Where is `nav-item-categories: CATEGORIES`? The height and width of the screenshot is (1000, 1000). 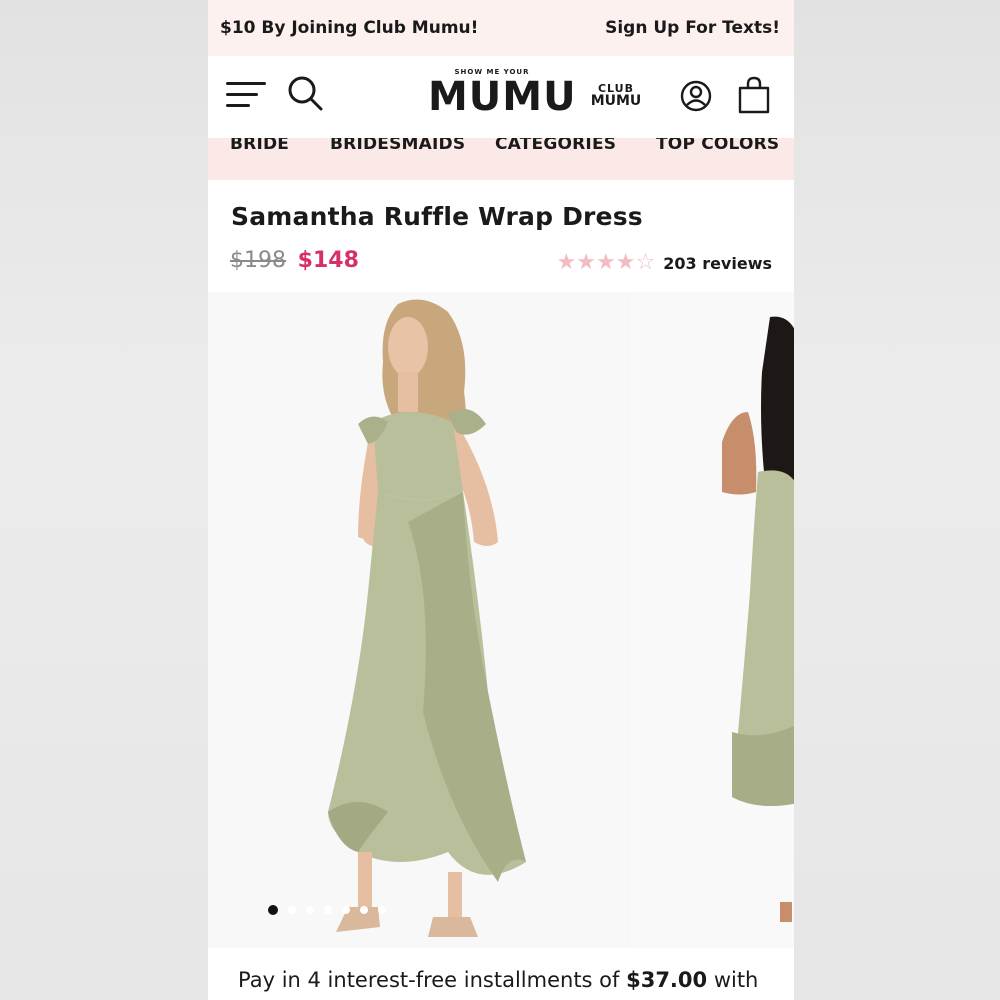
nav-item-categories: CATEGORIES is located at coordinates (555, 146).